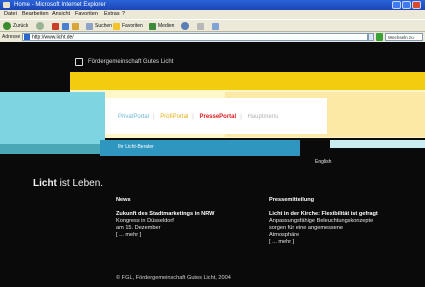 The height and width of the screenshot is (287, 425). I want to click on back-button: Zurück, so click(20, 26).